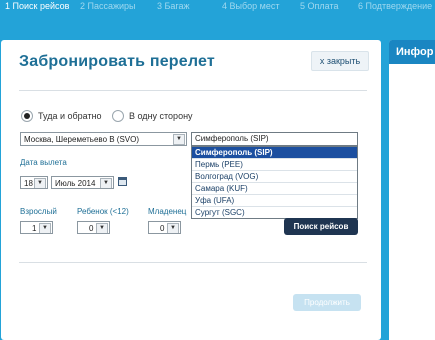  What do you see at coordinates (82, 139) in the screenshot?
I see `origin-value: Москва, Шереметьево B (SVO)` at bounding box center [82, 139].